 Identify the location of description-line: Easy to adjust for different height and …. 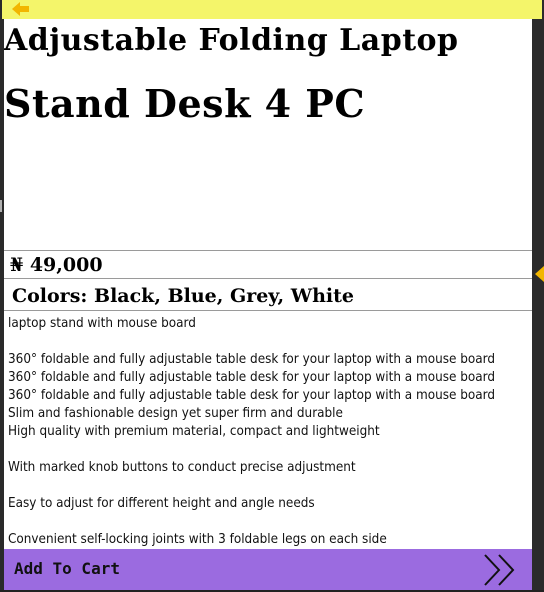
(161, 503).